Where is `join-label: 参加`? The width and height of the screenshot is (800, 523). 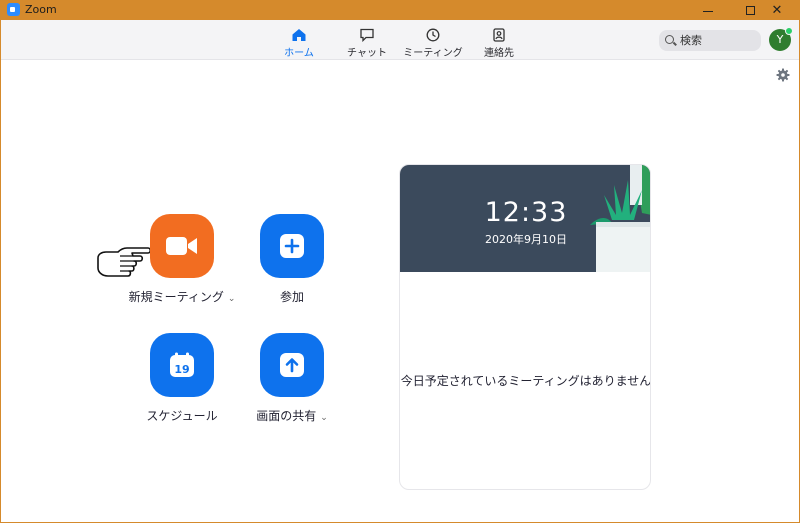 join-label: 参加 is located at coordinates (291, 297).